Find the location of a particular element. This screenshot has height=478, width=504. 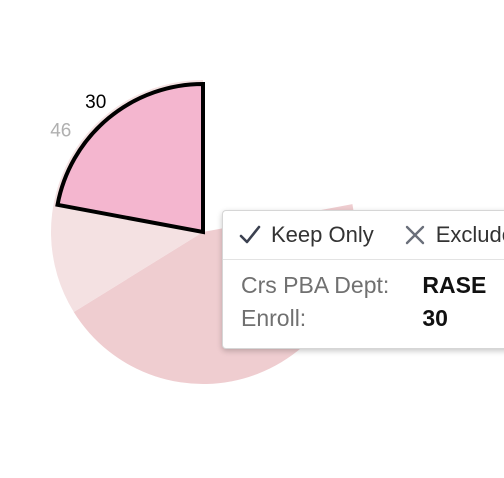

enroll-field-label: Enroll: is located at coordinates (274, 318).